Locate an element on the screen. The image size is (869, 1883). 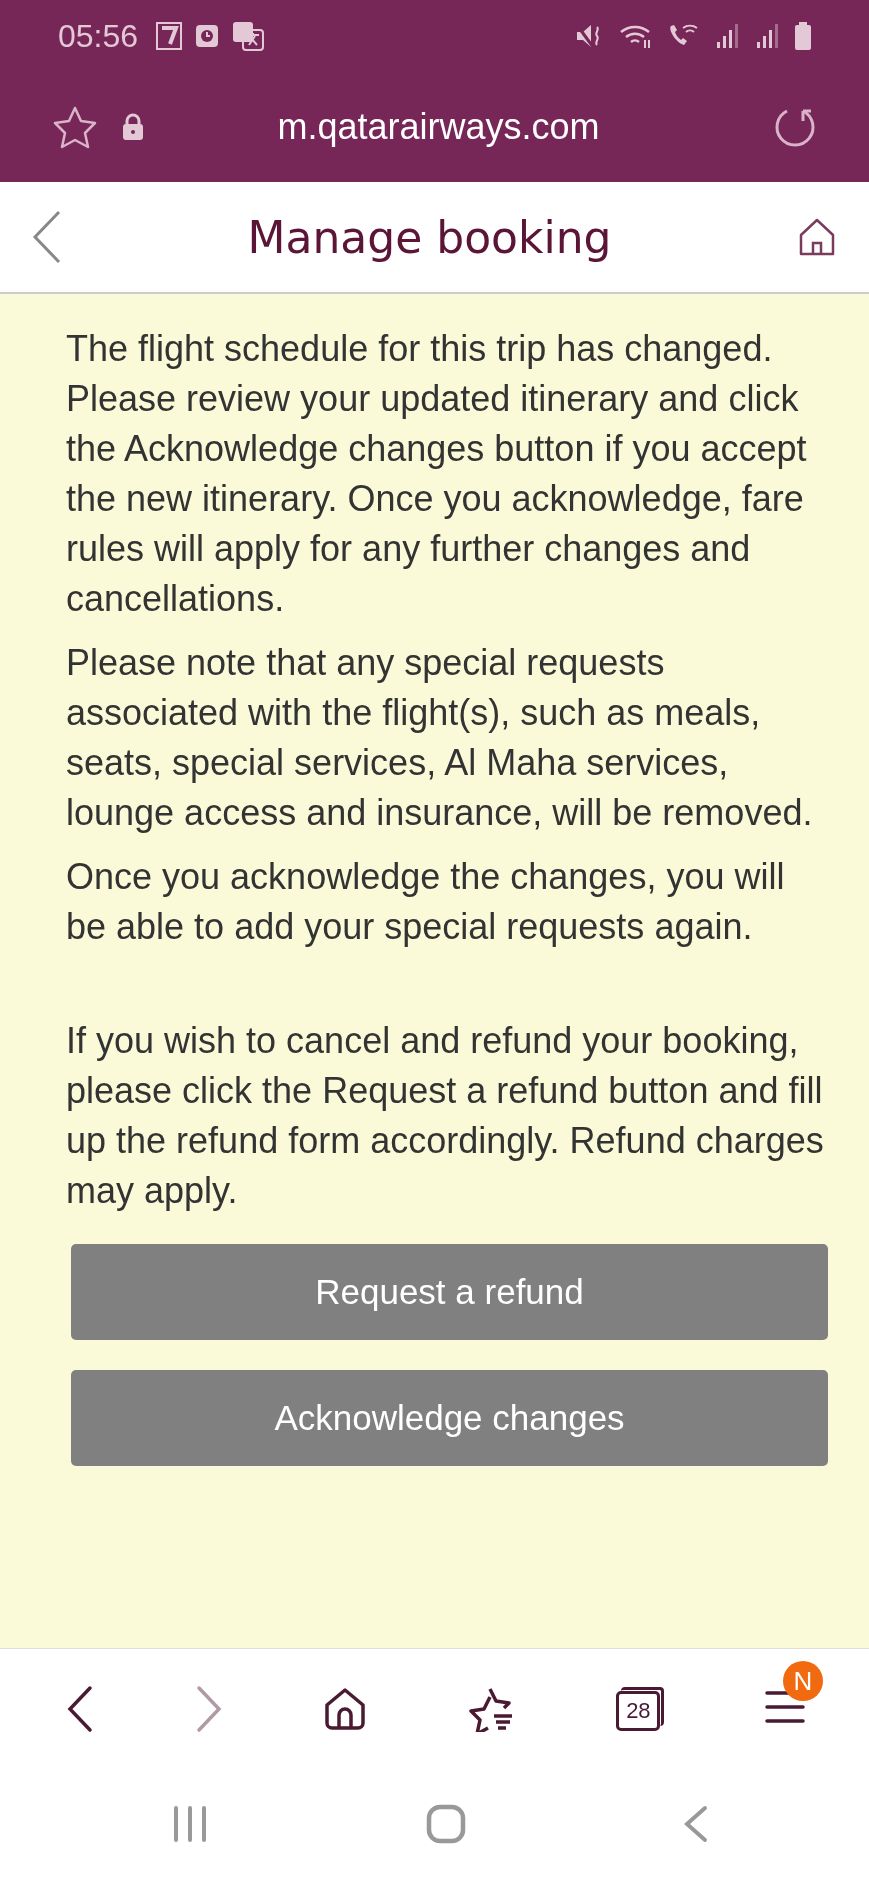
url-field: m.qatarairways.com is located at coordinates (438, 127).